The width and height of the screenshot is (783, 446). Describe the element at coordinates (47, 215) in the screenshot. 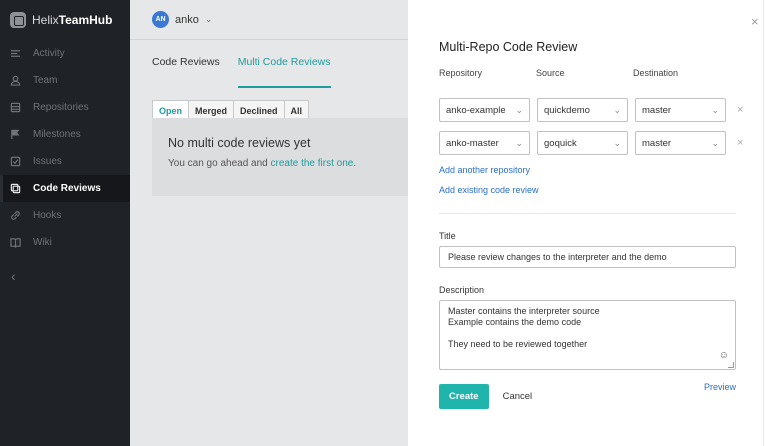

I see `sidebar-item-label: Hooks` at that location.